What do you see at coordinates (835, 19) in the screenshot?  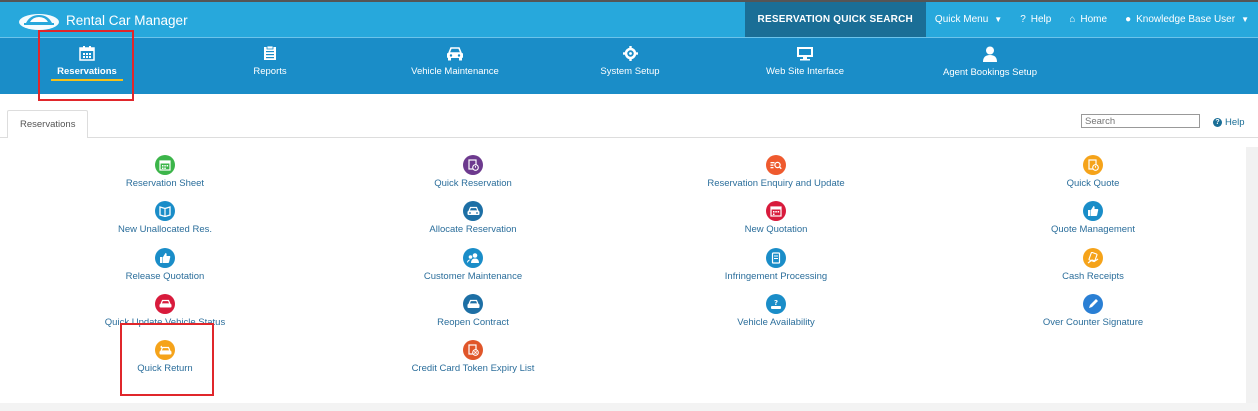 I see `reservation-quick-search-button: RESERVATION QUICK SEARCH` at bounding box center [835, 19].